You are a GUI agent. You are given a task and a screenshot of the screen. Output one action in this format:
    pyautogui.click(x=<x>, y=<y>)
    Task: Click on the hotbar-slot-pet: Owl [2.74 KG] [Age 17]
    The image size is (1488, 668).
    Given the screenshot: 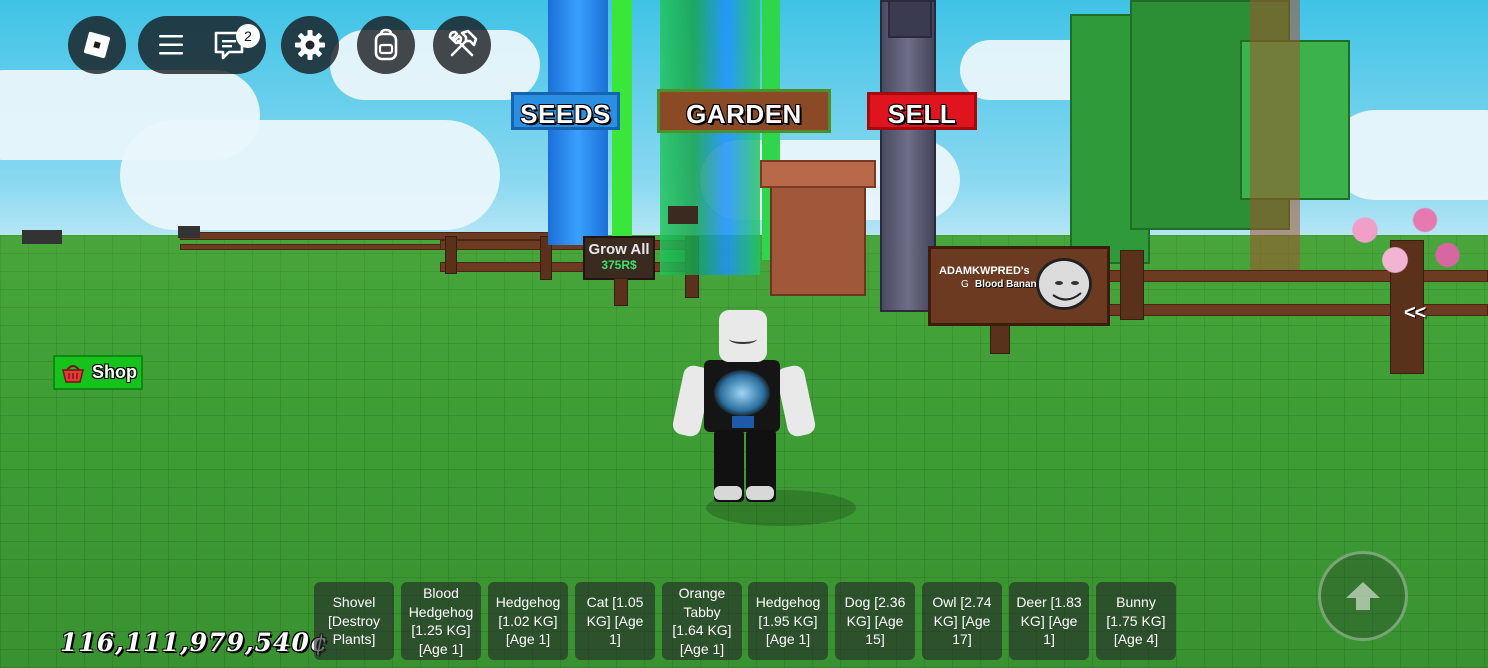 What is the action you would take?
    pyautogui.click(x=962, y=621)
    